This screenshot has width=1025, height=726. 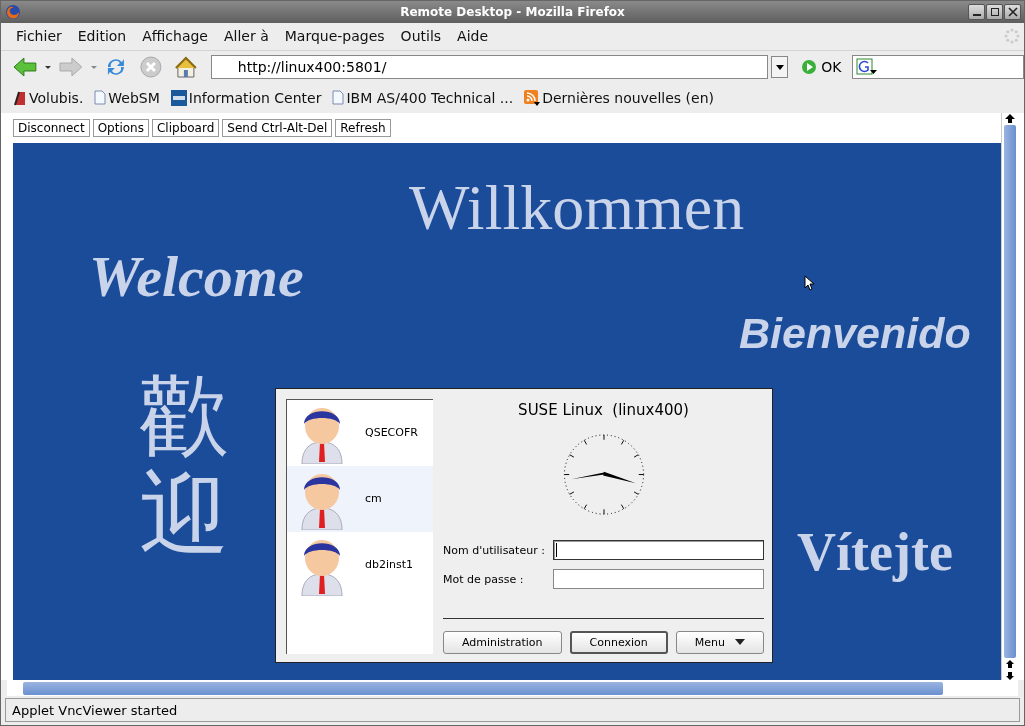 What do you see at coordinates (809, 66) in the screenshot?
I see `play-icon` at bounding box center [809, 66].